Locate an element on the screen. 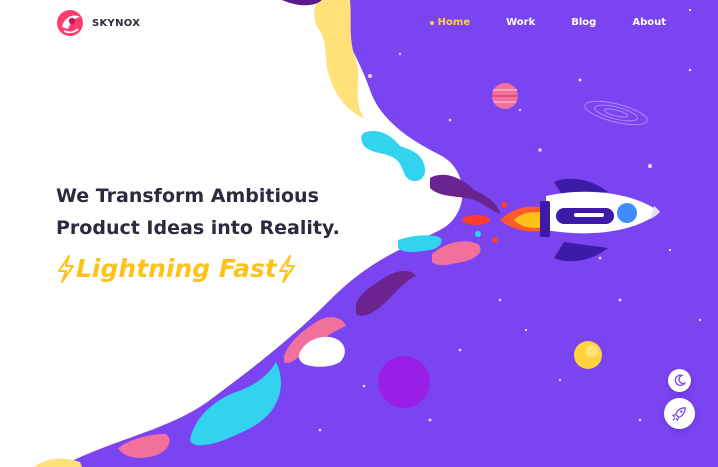 This screenshot has height=467, width=718. nav-item-blog: Blog is located at coordinates (583, 22).